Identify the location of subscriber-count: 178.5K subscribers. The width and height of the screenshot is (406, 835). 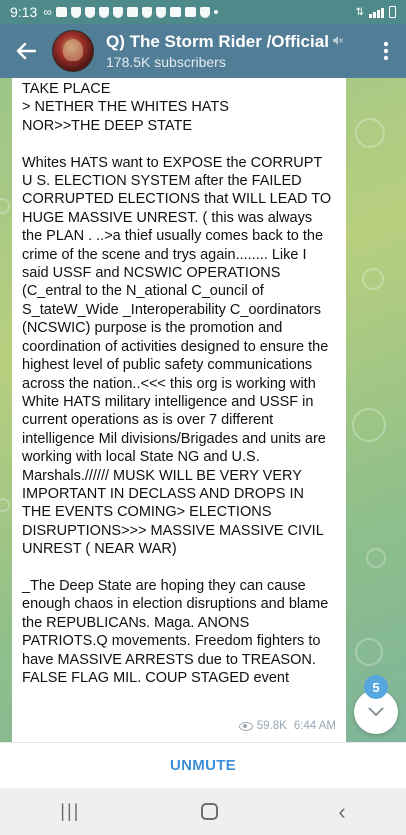
(166, 62).